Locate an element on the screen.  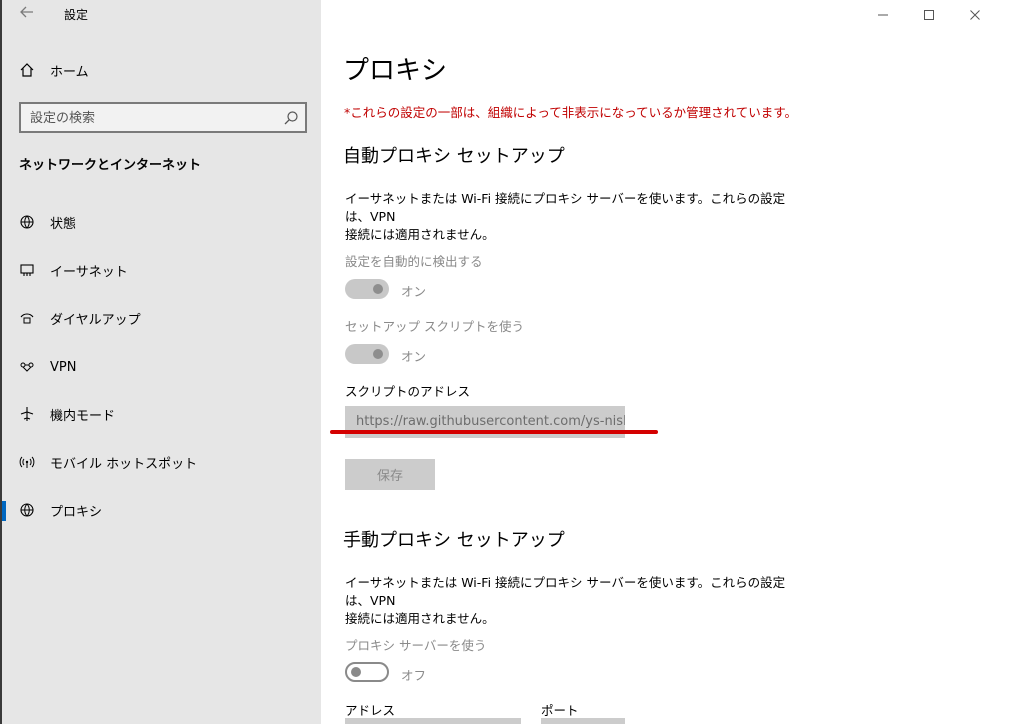
sidebar-item-label: VPN is located at coordinates (63, 367).